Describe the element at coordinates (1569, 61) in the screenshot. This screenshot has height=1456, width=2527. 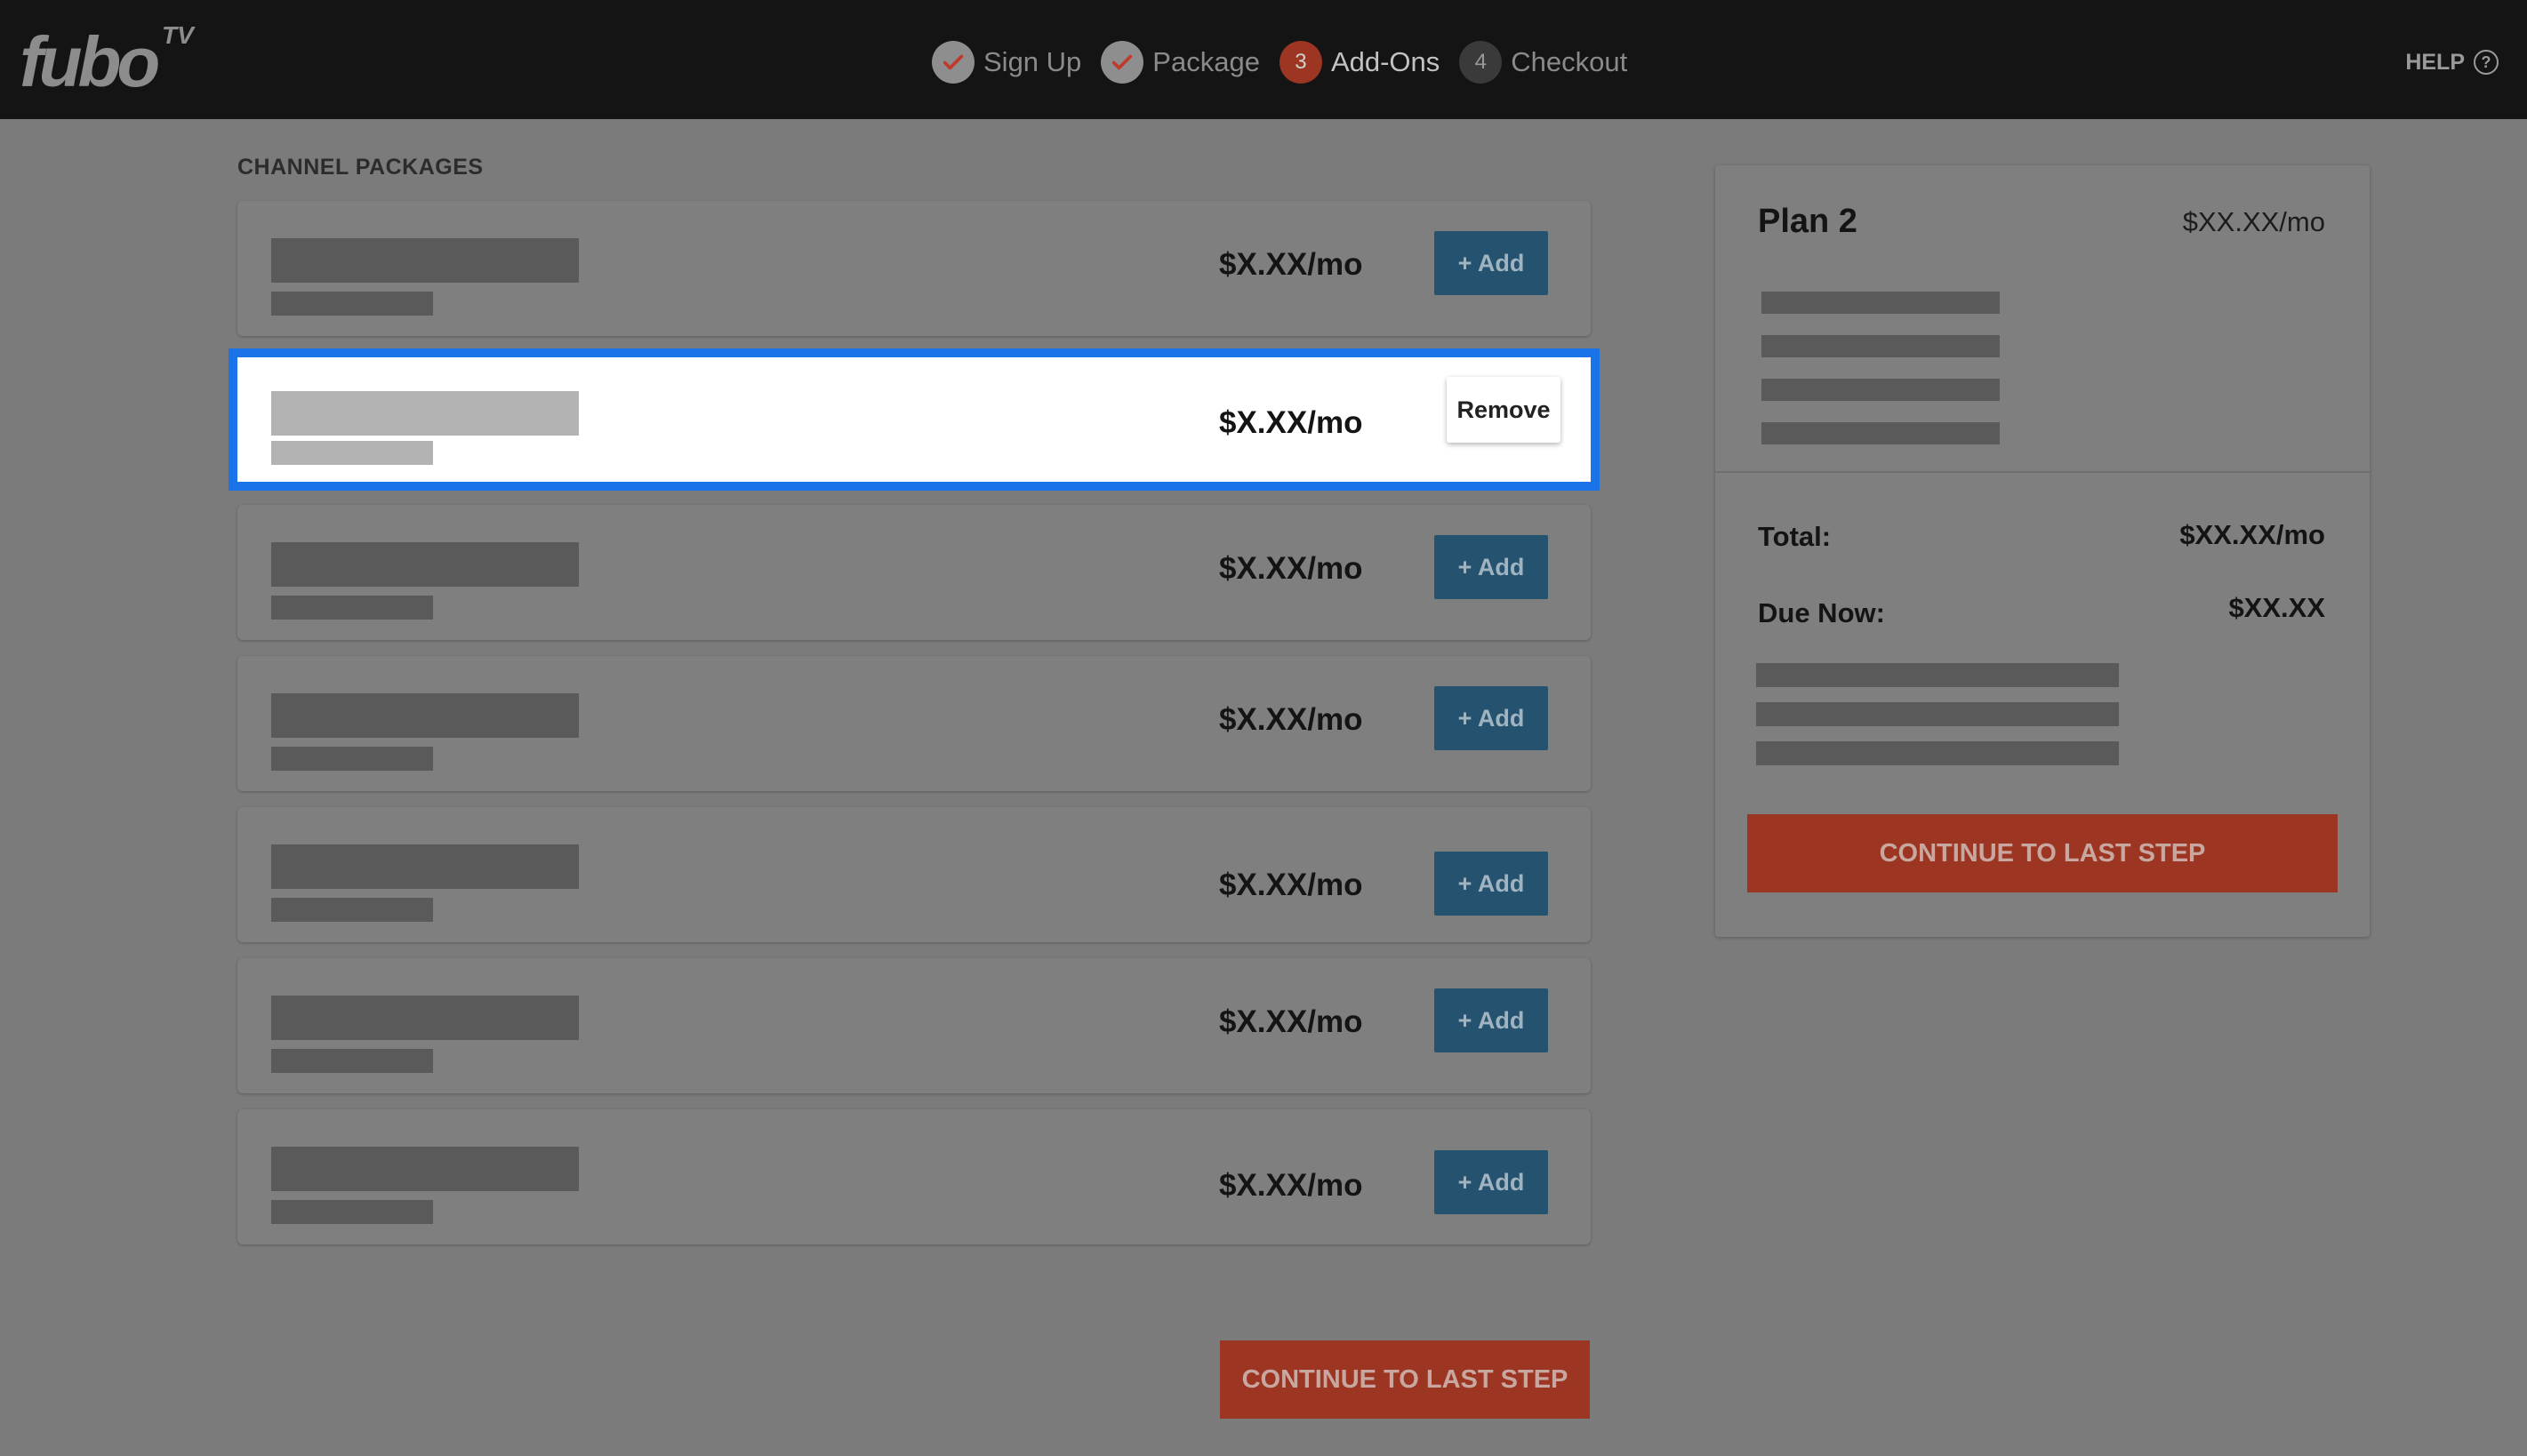
I see `step-label: Checkout` at that location.